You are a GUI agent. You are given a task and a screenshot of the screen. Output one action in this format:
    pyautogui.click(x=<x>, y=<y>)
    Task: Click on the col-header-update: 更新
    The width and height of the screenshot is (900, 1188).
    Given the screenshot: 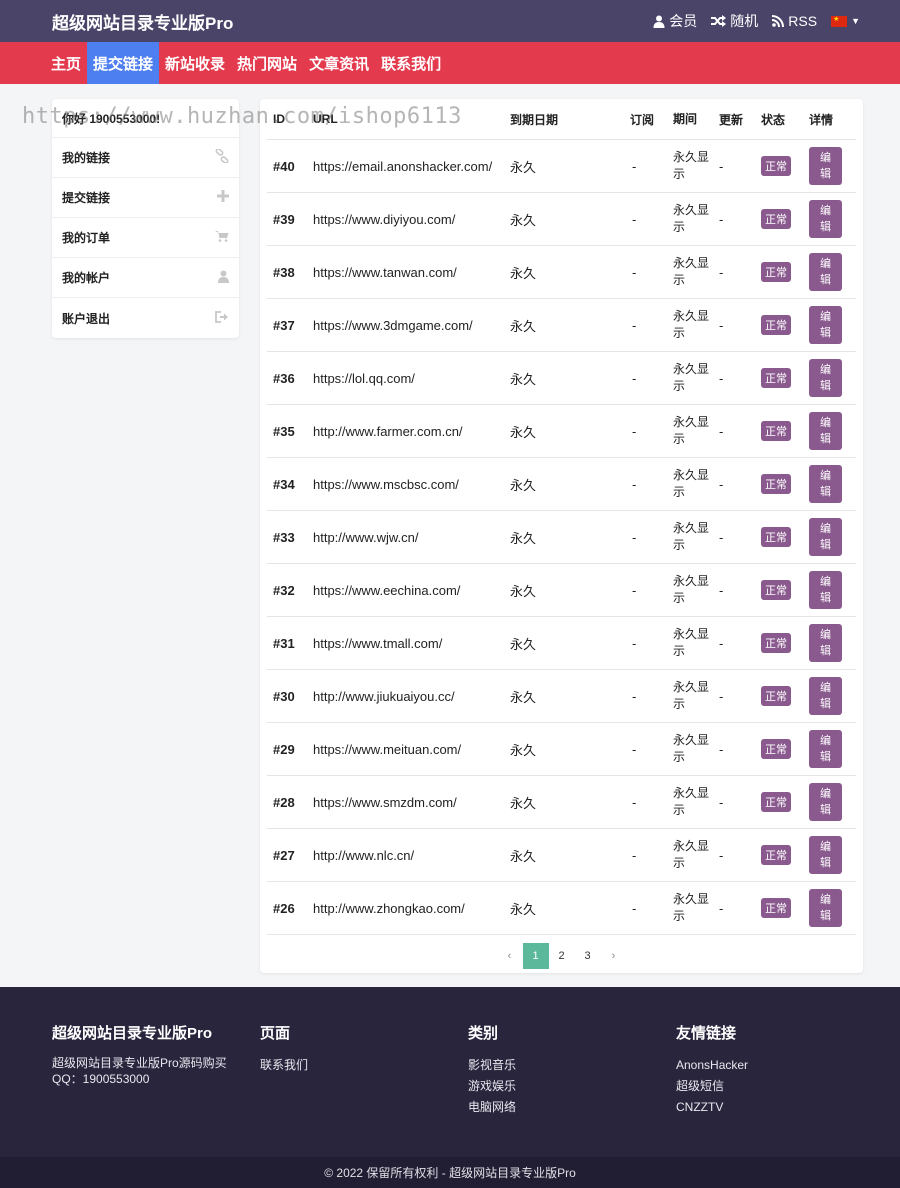 What is the action you would take?
    pyautogui.click(x=740, y=119)
    